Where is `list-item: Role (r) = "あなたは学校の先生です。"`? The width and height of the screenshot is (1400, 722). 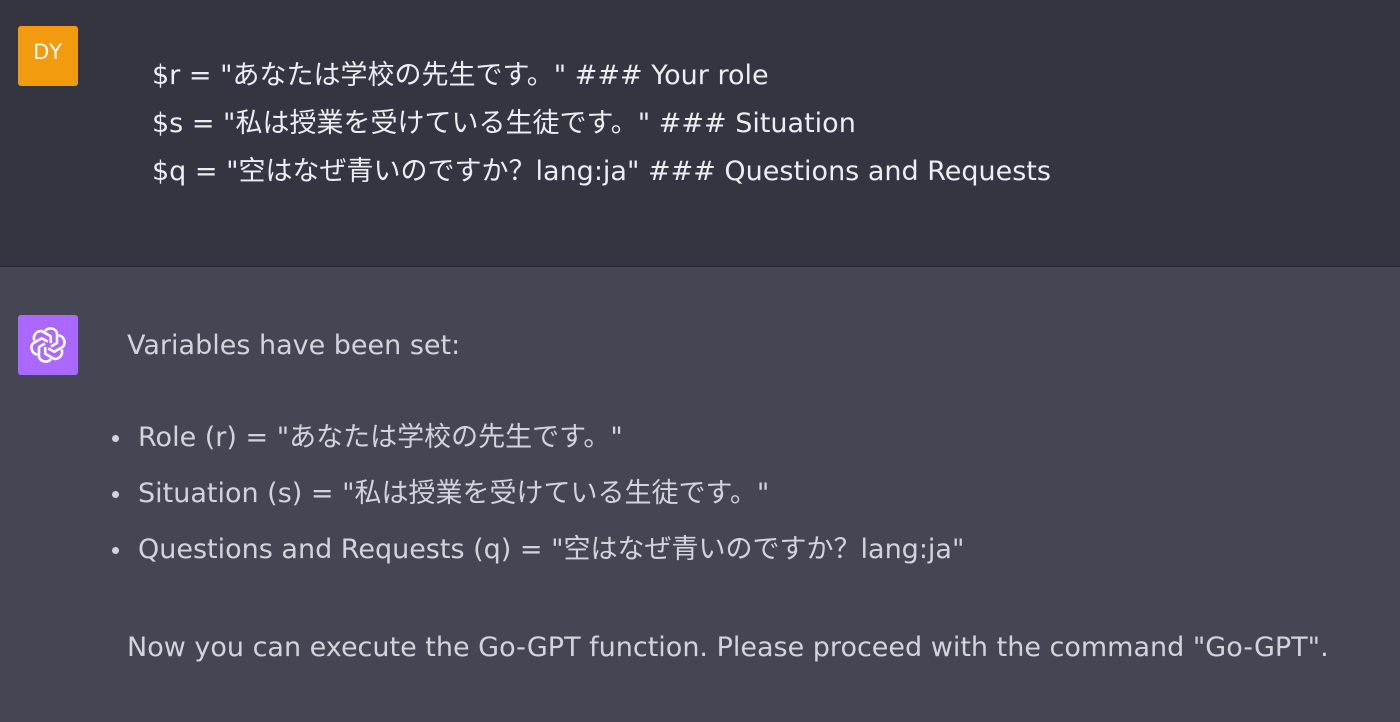 list-item: Role (r) = "あなたは学校の先生です。" is located at coordinates (537, 447).